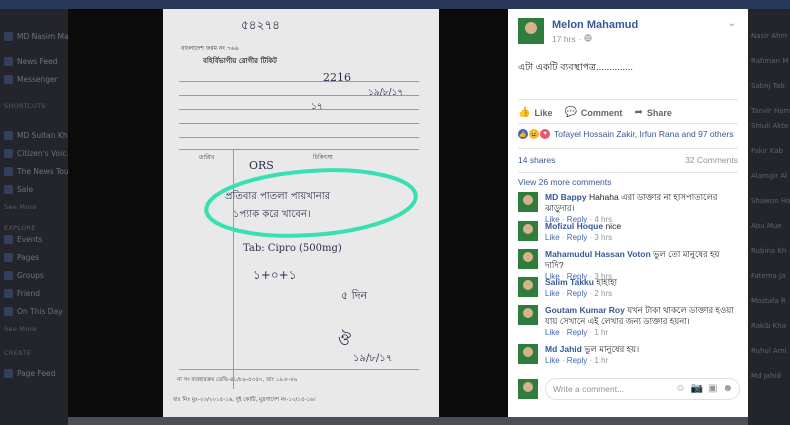  Describe the element at coordinates (768, 86) in the screenshot. I see `chat-contact: Sabnj Tab` at that location.